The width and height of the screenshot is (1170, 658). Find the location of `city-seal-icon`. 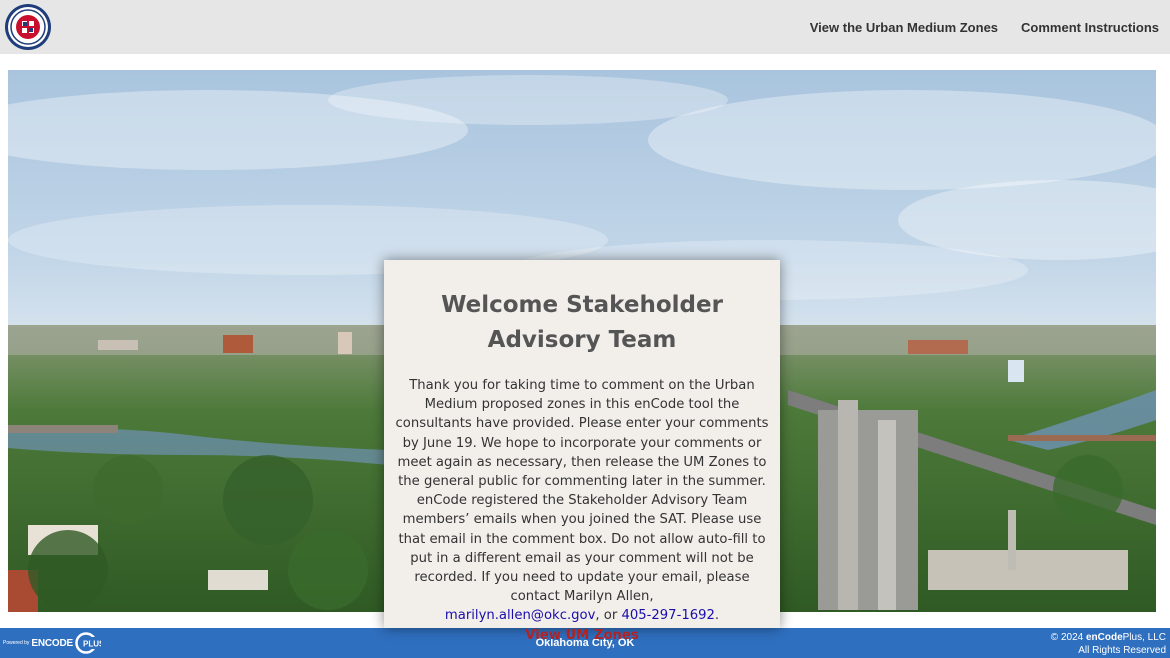

city-seal-icon is located at coordinates (28, 27).